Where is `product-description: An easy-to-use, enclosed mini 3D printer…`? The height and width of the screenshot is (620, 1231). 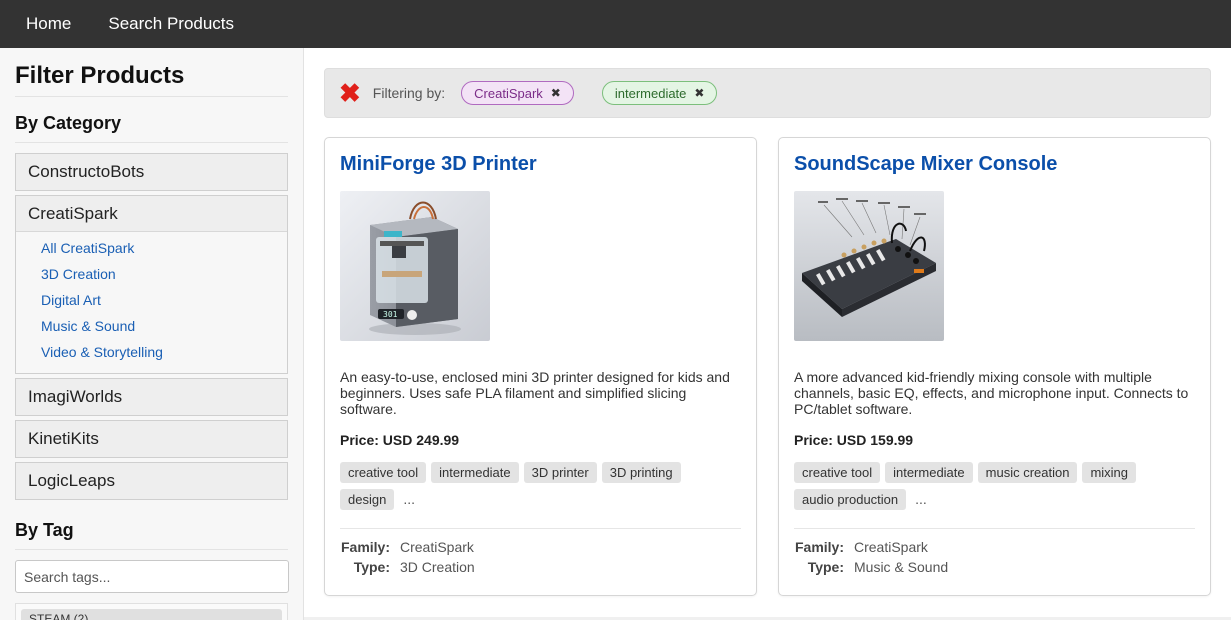 product-description: An easy-to-use, enclosed mini 3D printer… is located at coordinates (535, 393).